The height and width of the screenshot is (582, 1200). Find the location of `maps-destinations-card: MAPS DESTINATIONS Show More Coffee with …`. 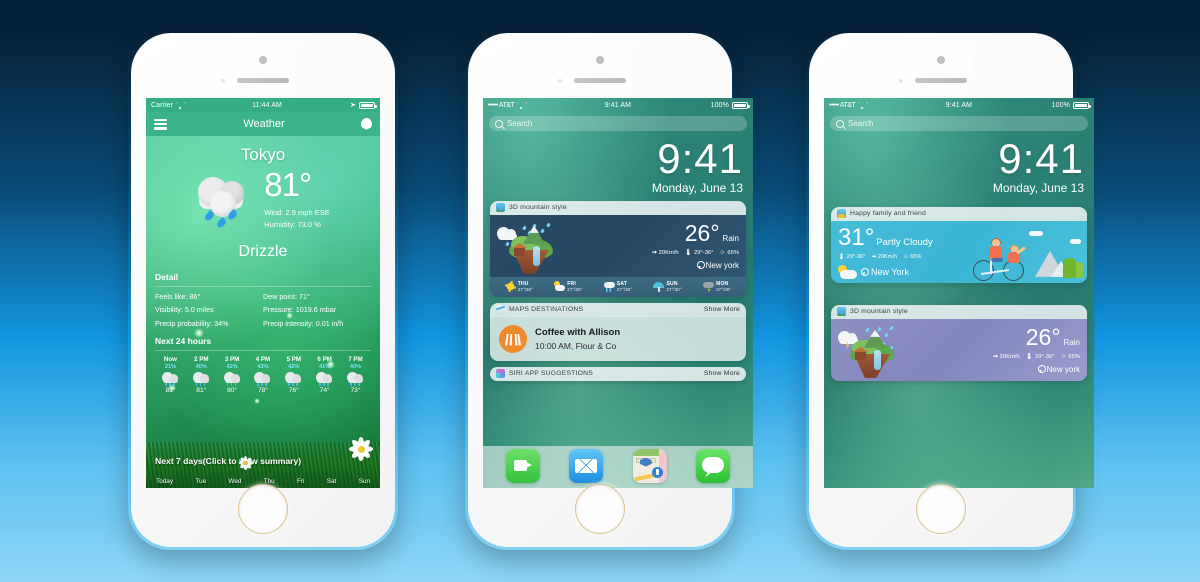

maps-destinations-card: MAPS DESTINATIONS Show More Coffee with … is located at coordinates (618, 331).